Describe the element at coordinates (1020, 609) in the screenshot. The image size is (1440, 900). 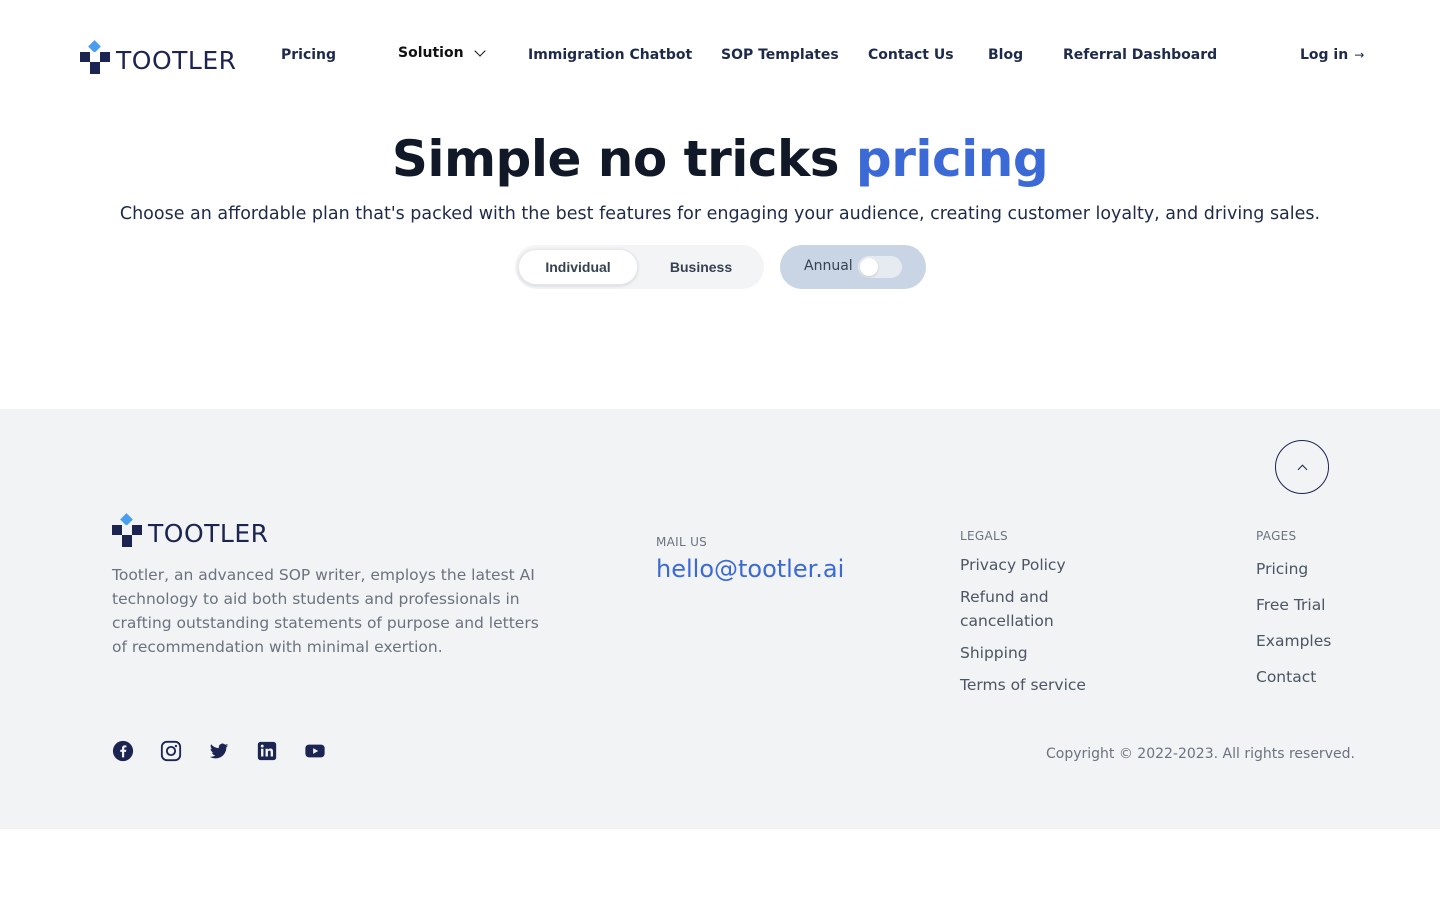
I see `footer-link-refund-cancellation: Refund and cancellation` at that location.